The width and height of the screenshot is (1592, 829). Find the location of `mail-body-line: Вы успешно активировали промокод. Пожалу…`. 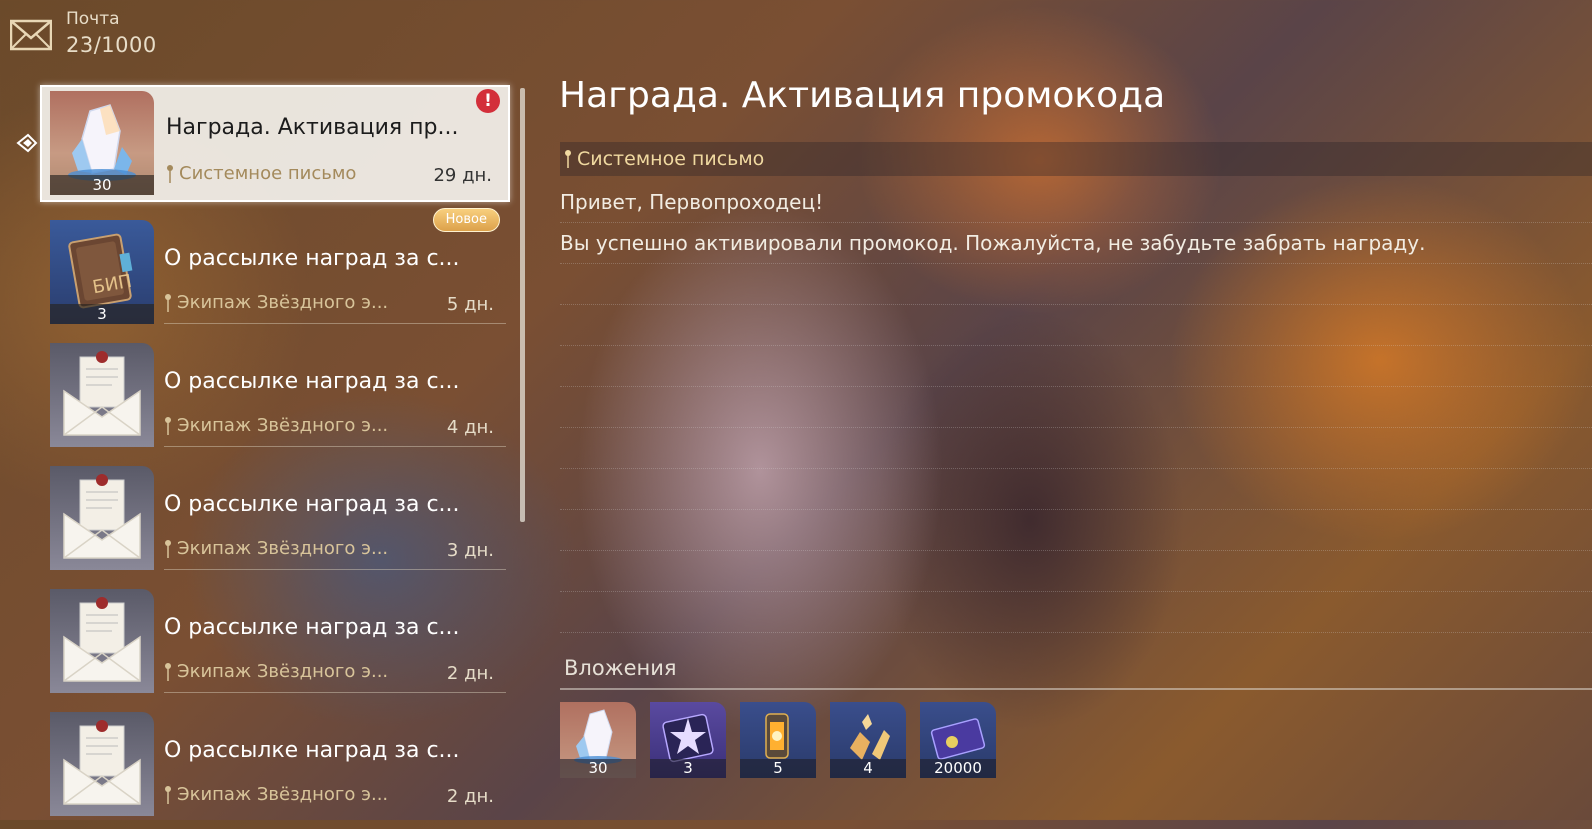

mail-body-line: Вы успешно активировали промокод. Пожалу… is located at coordinates (1076, 243).